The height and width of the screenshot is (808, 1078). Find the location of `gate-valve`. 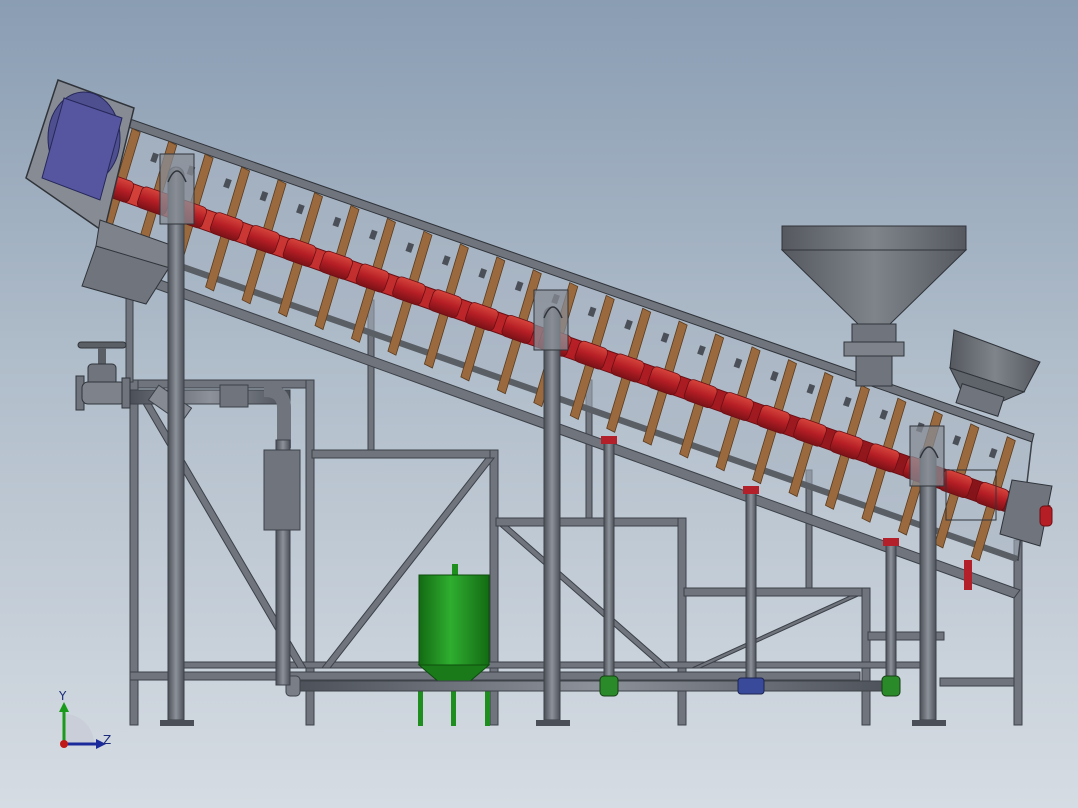

gate-valve is located at coordinates (103, 376).